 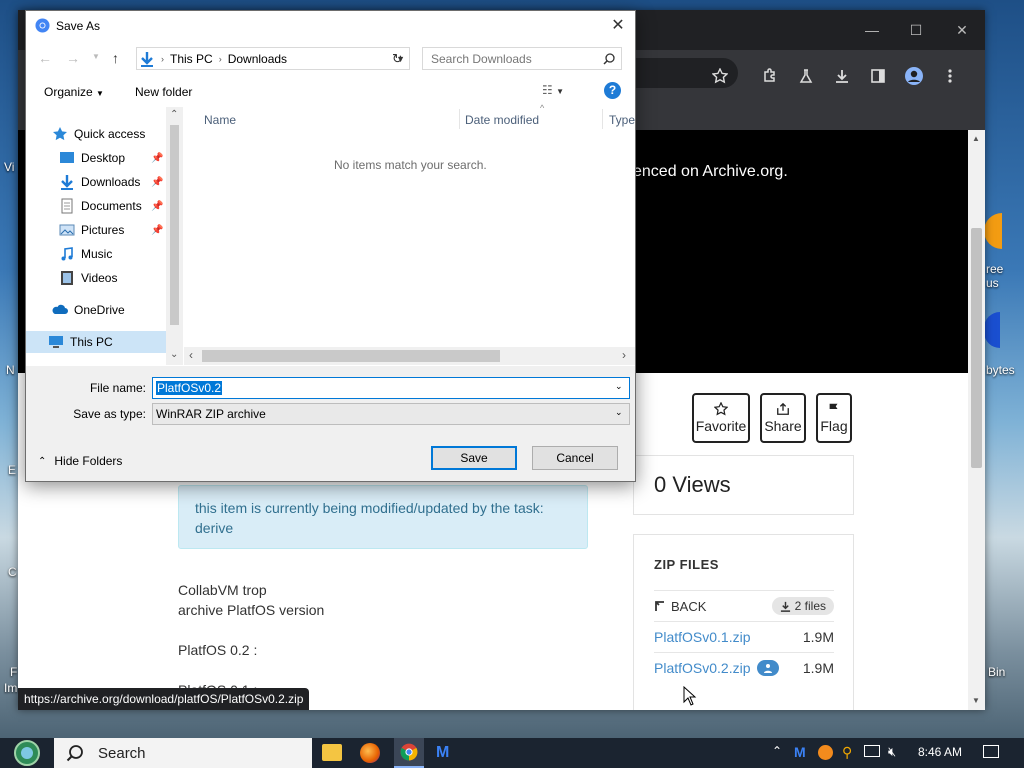 What do you see at coordinates (688, 606) in the screenshot?
I see `zip-back-link: BACK` at bounding box center [688, 606].